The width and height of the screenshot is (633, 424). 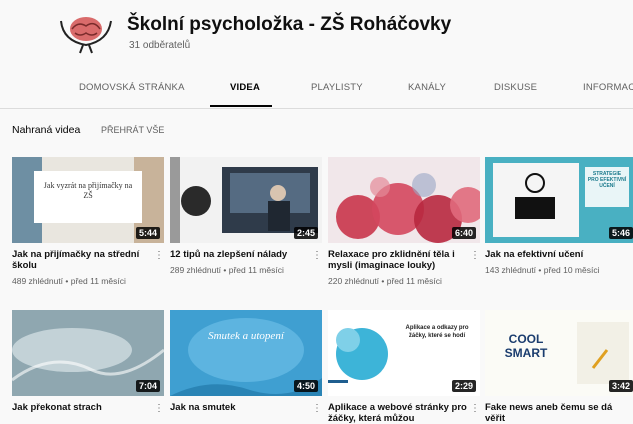 I want to click on video-thumbnail: Smutek a utopení 4:50, so click(x=246, y=353).